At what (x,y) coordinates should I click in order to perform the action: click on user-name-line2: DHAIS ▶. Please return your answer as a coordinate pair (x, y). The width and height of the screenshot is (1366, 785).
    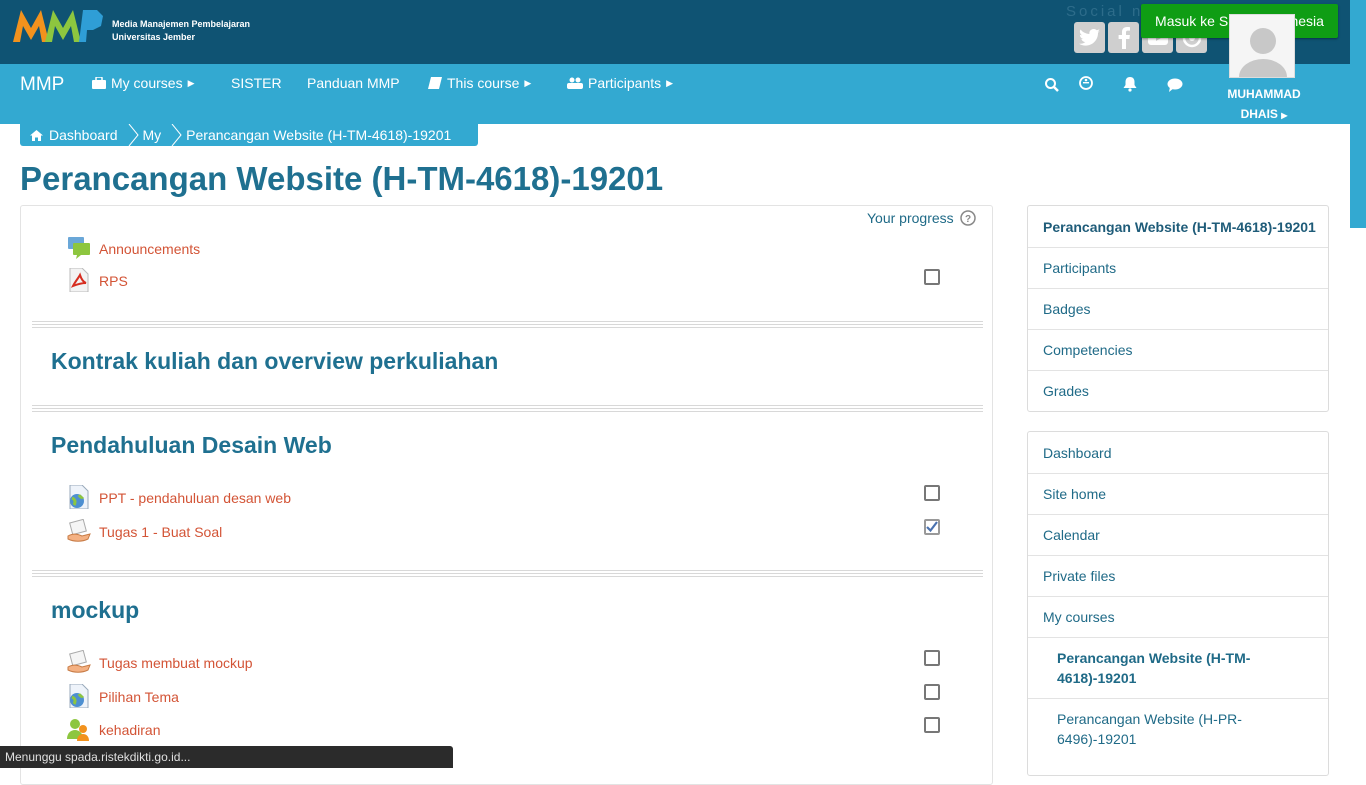
    Looking at the image, I should click on (1264, 114).